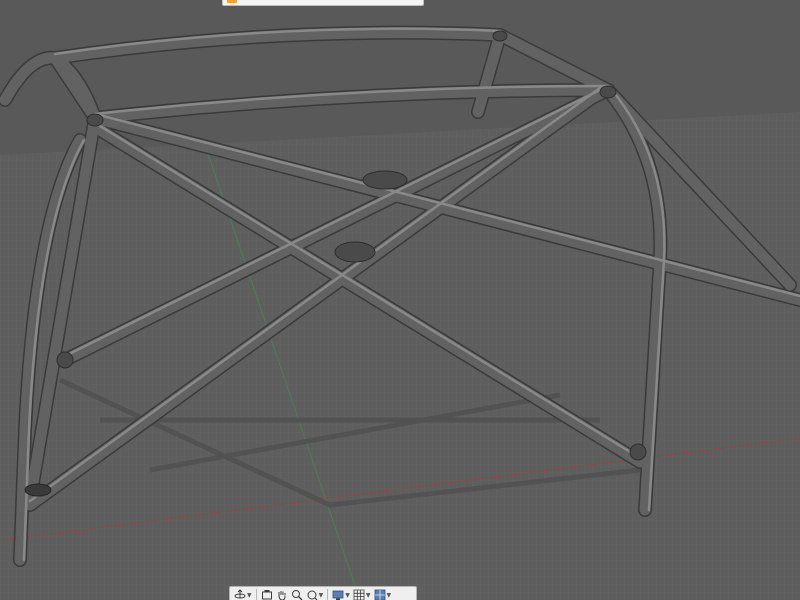  I want to click on grid-settings-button: ▼, so click(362, 593).